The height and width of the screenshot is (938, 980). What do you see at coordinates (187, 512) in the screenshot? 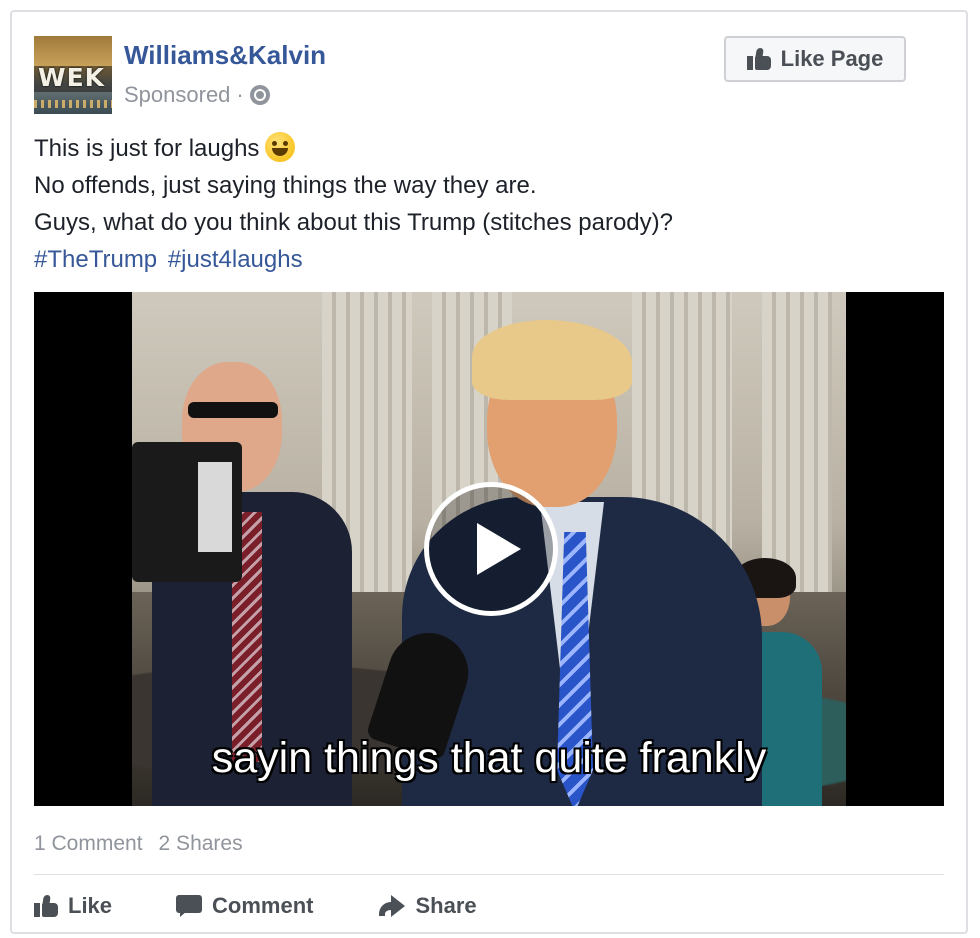
I see `news-camera` at bounding box center [187, 512].